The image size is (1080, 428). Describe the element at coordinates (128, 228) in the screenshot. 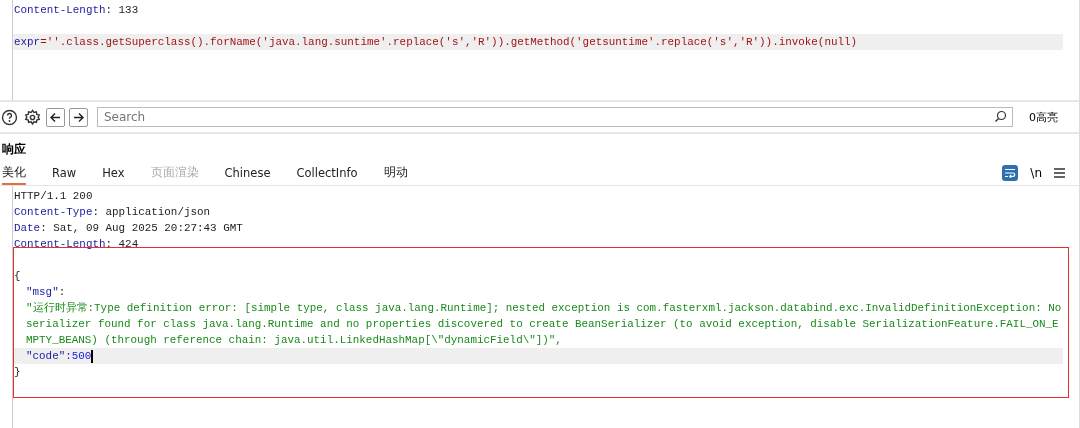

I see `code-line: Date: Sat, 09 Aug 2025 20:27:43 GMT` at that location.